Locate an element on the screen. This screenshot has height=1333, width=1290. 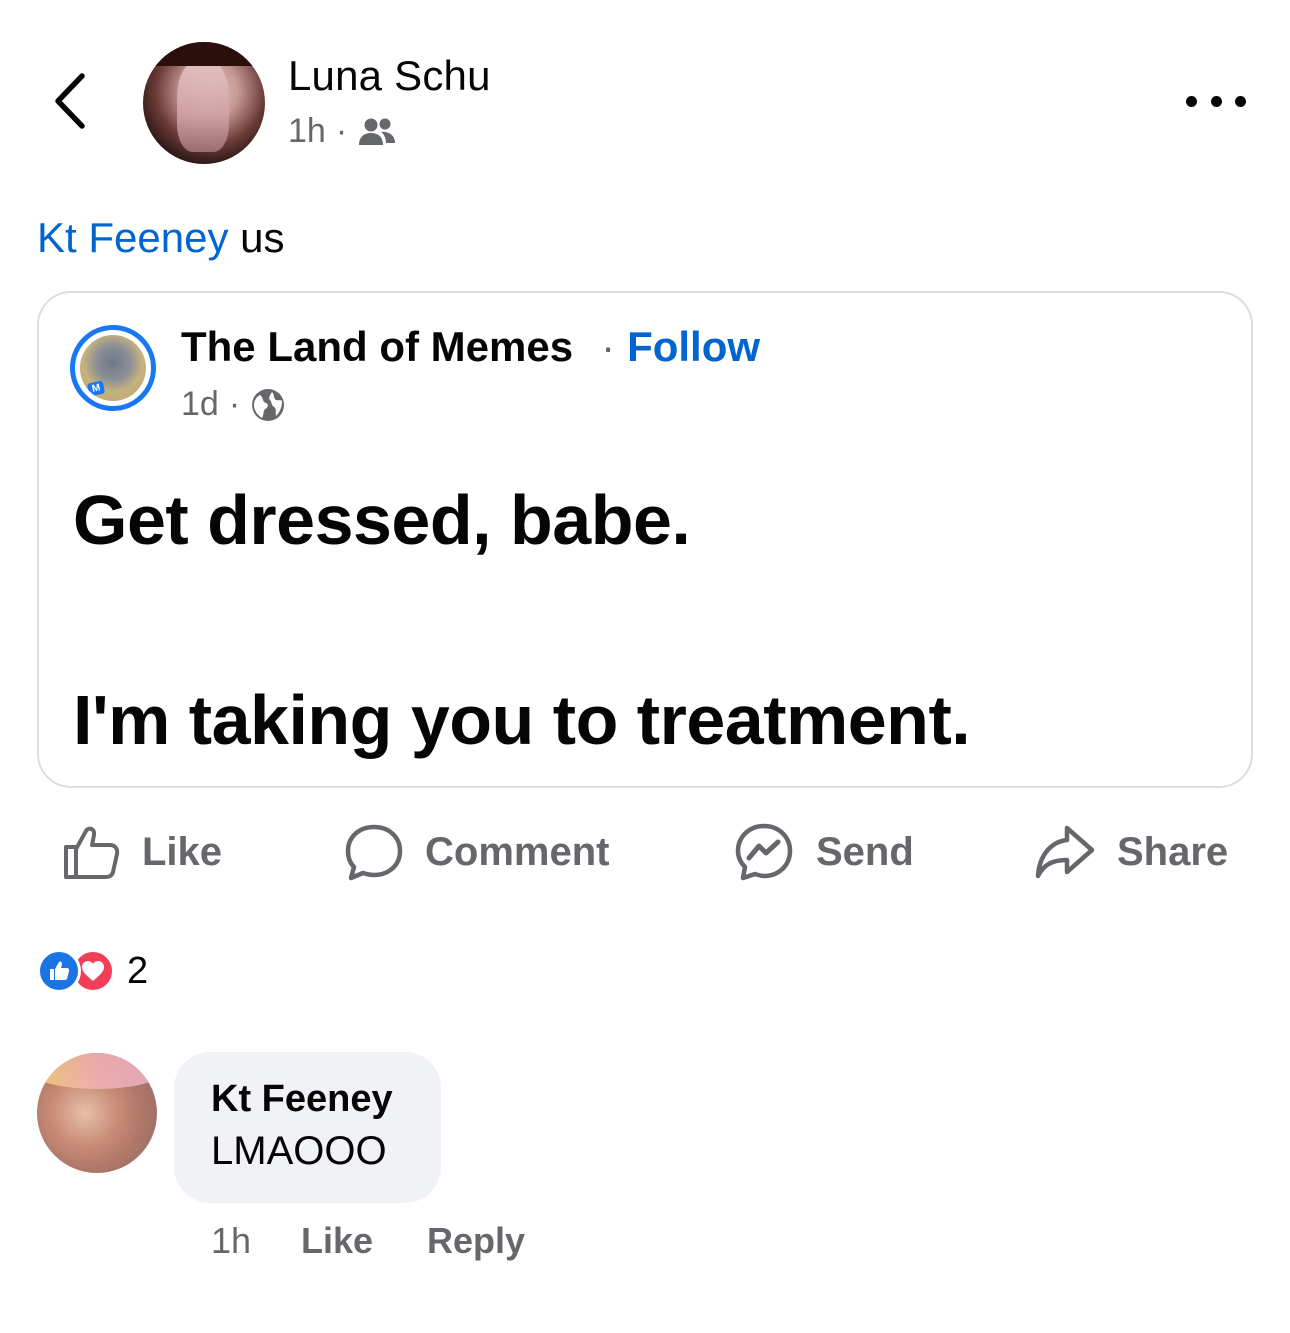
share-label: Share is located at coordinates (1173, 851).